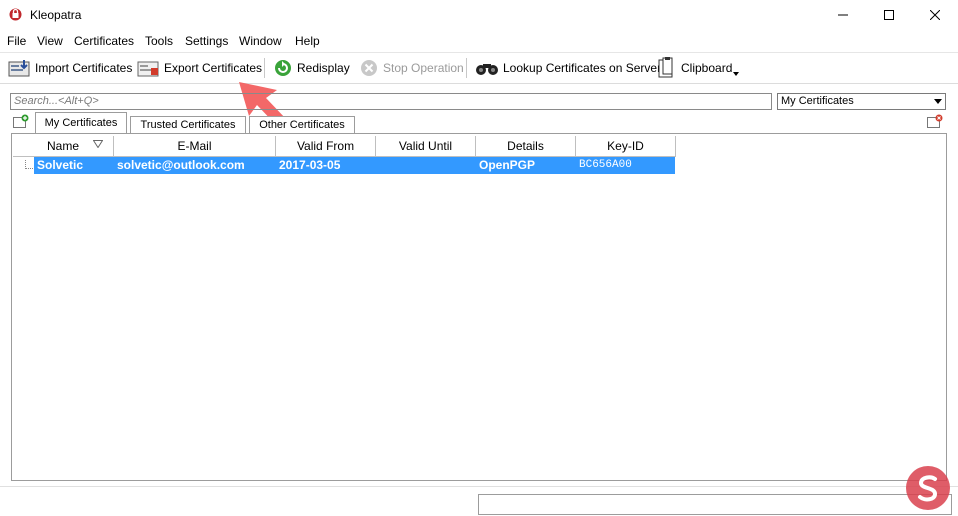 This screenshot has width=958, height=516. Describe the element at coordinates (715, 504) in the screenshot. I see `status-message-field` at that location.